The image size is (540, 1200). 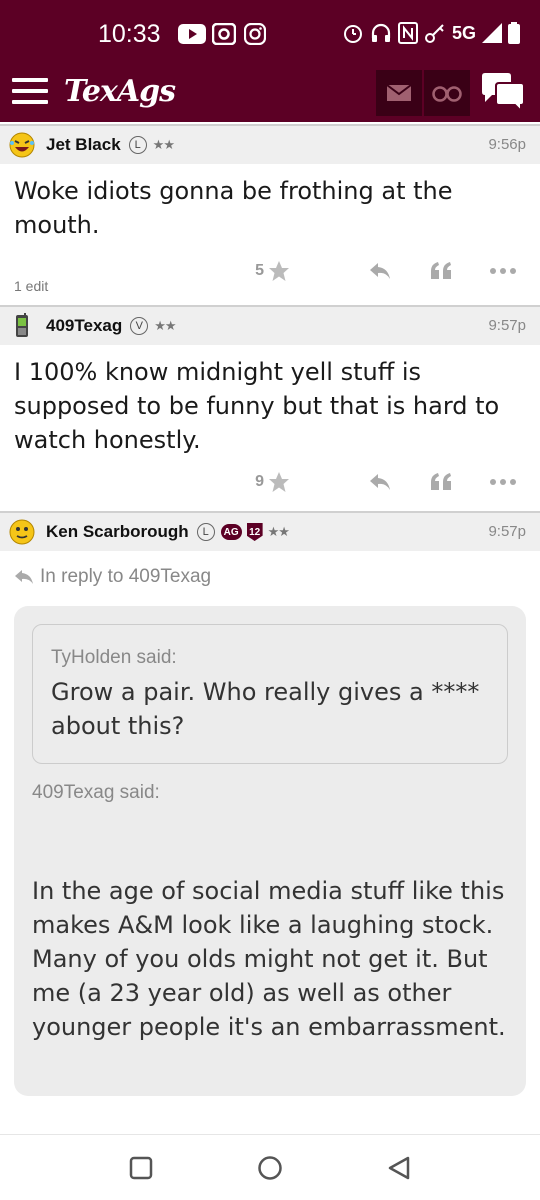 What do you see at coordinates (407, 33) in the screenshot?
I see `nfc-icon` at bounding box center [407, 33].